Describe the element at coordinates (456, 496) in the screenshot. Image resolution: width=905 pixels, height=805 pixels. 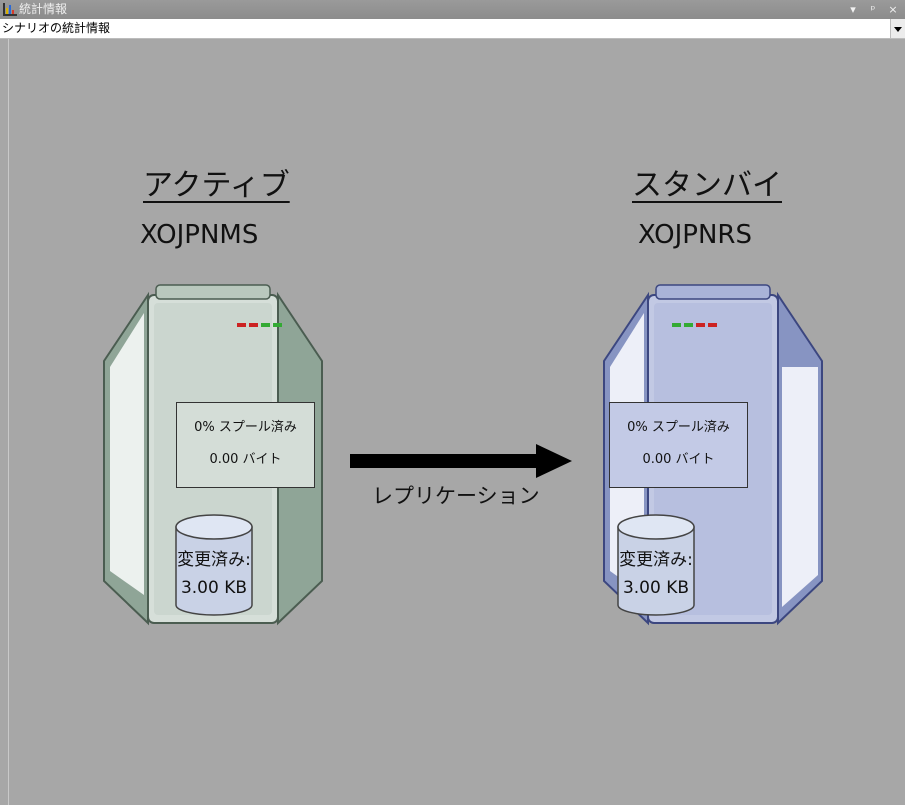
I see `replication-label: レプリケーション` at that location.